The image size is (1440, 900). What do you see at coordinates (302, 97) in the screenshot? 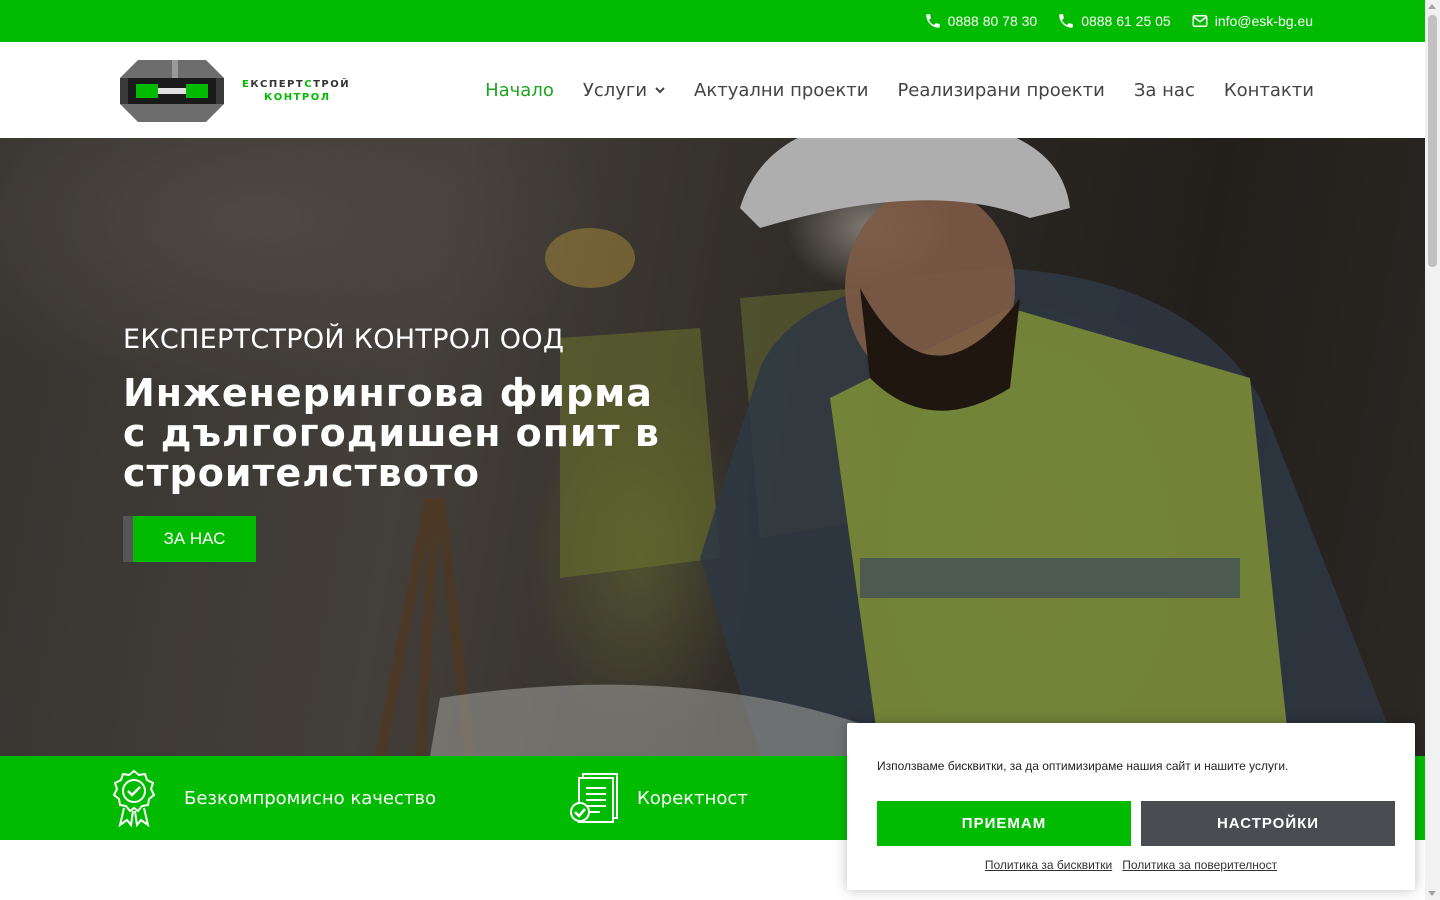
I see `logo-word: ОНТРОЛ` at bounding box center [302, 97].